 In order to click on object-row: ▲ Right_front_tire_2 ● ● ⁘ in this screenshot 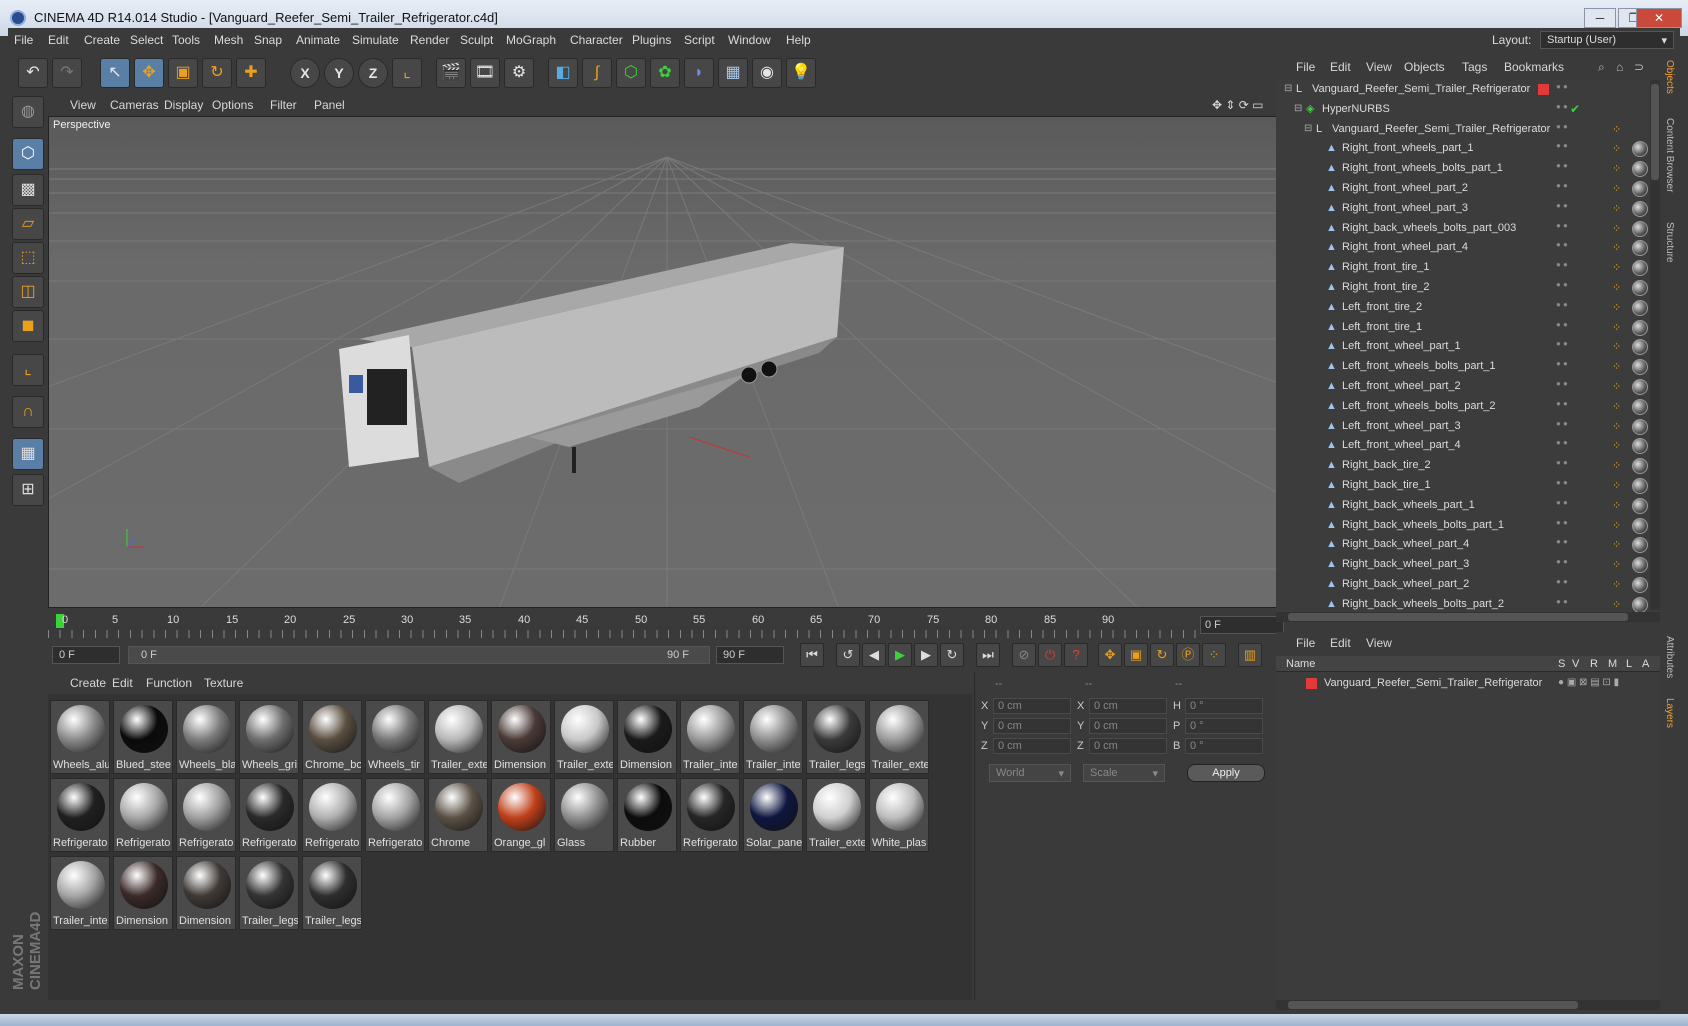, I will do `click(1468, 288)`.